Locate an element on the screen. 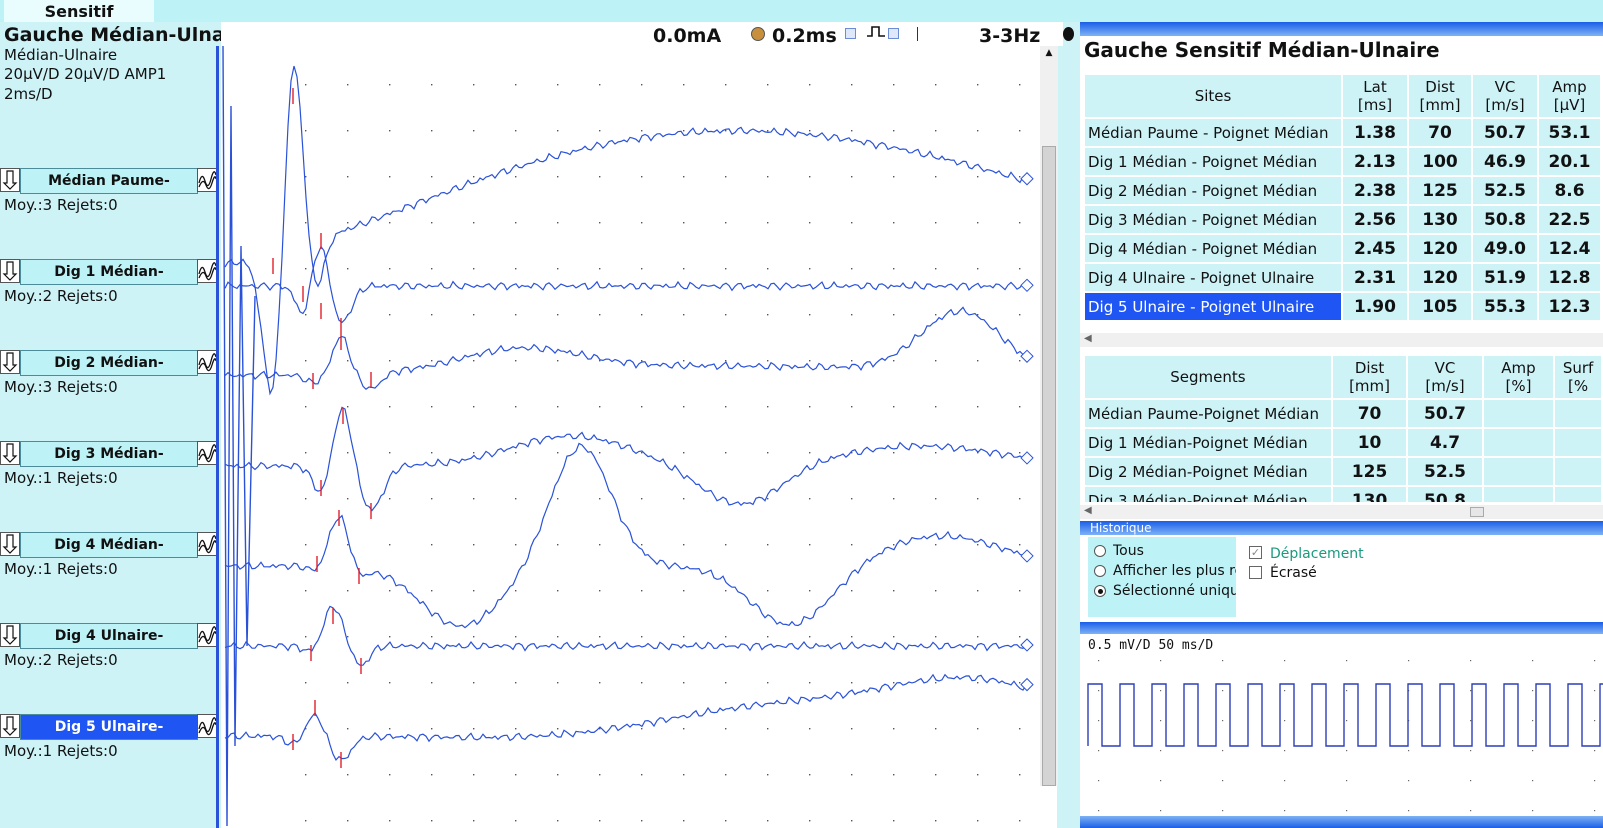  channel-label: Dig 3 Médian- is located at coordinates (109, 454).